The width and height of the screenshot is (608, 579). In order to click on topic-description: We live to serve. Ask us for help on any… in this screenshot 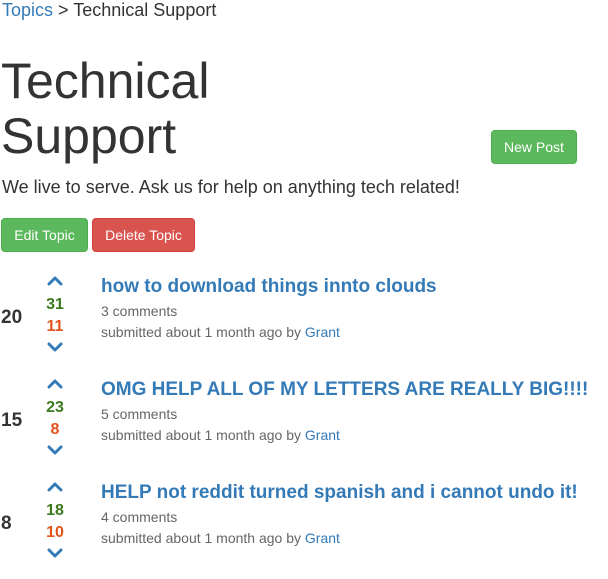, I will do `click(231, 187)`.